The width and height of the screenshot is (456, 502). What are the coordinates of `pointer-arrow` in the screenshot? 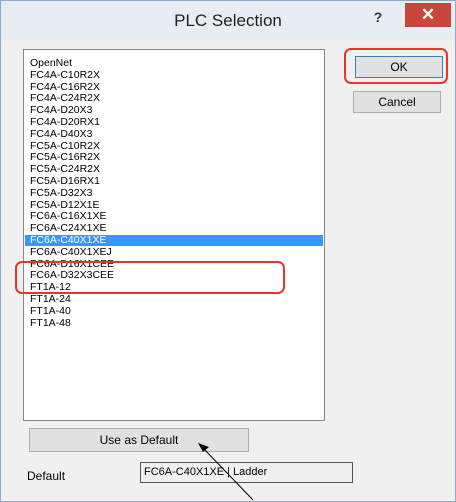 It's located at (226, 472).